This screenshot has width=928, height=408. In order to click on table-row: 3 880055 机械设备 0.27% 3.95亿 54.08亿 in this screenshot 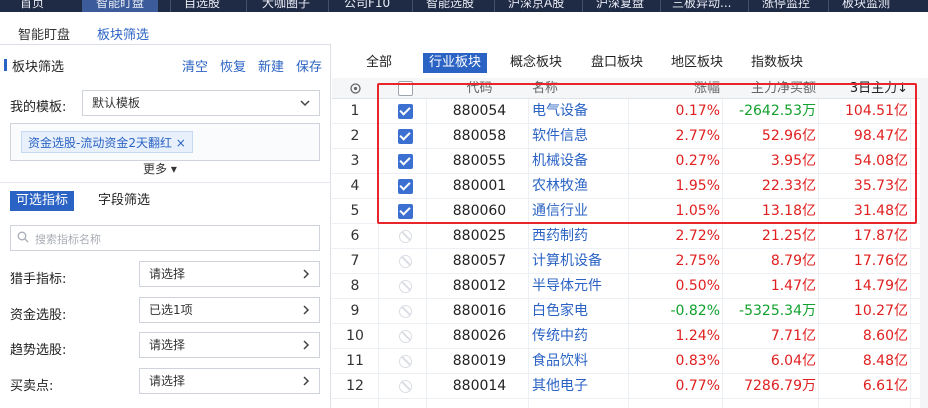, I will do `click(630, 161)`.